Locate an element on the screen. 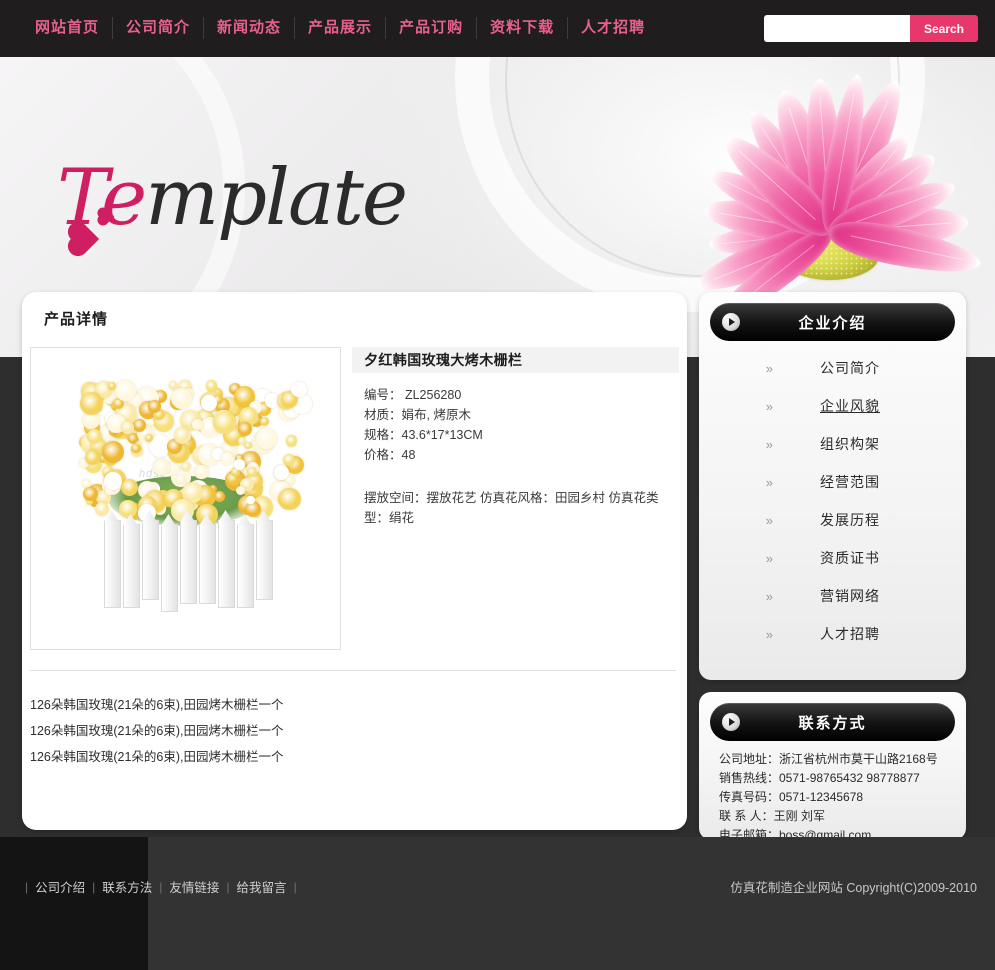 This screenshot has height=970, width=995. nav-list-item: 新闻动态 is located at coordinates (249, 28).